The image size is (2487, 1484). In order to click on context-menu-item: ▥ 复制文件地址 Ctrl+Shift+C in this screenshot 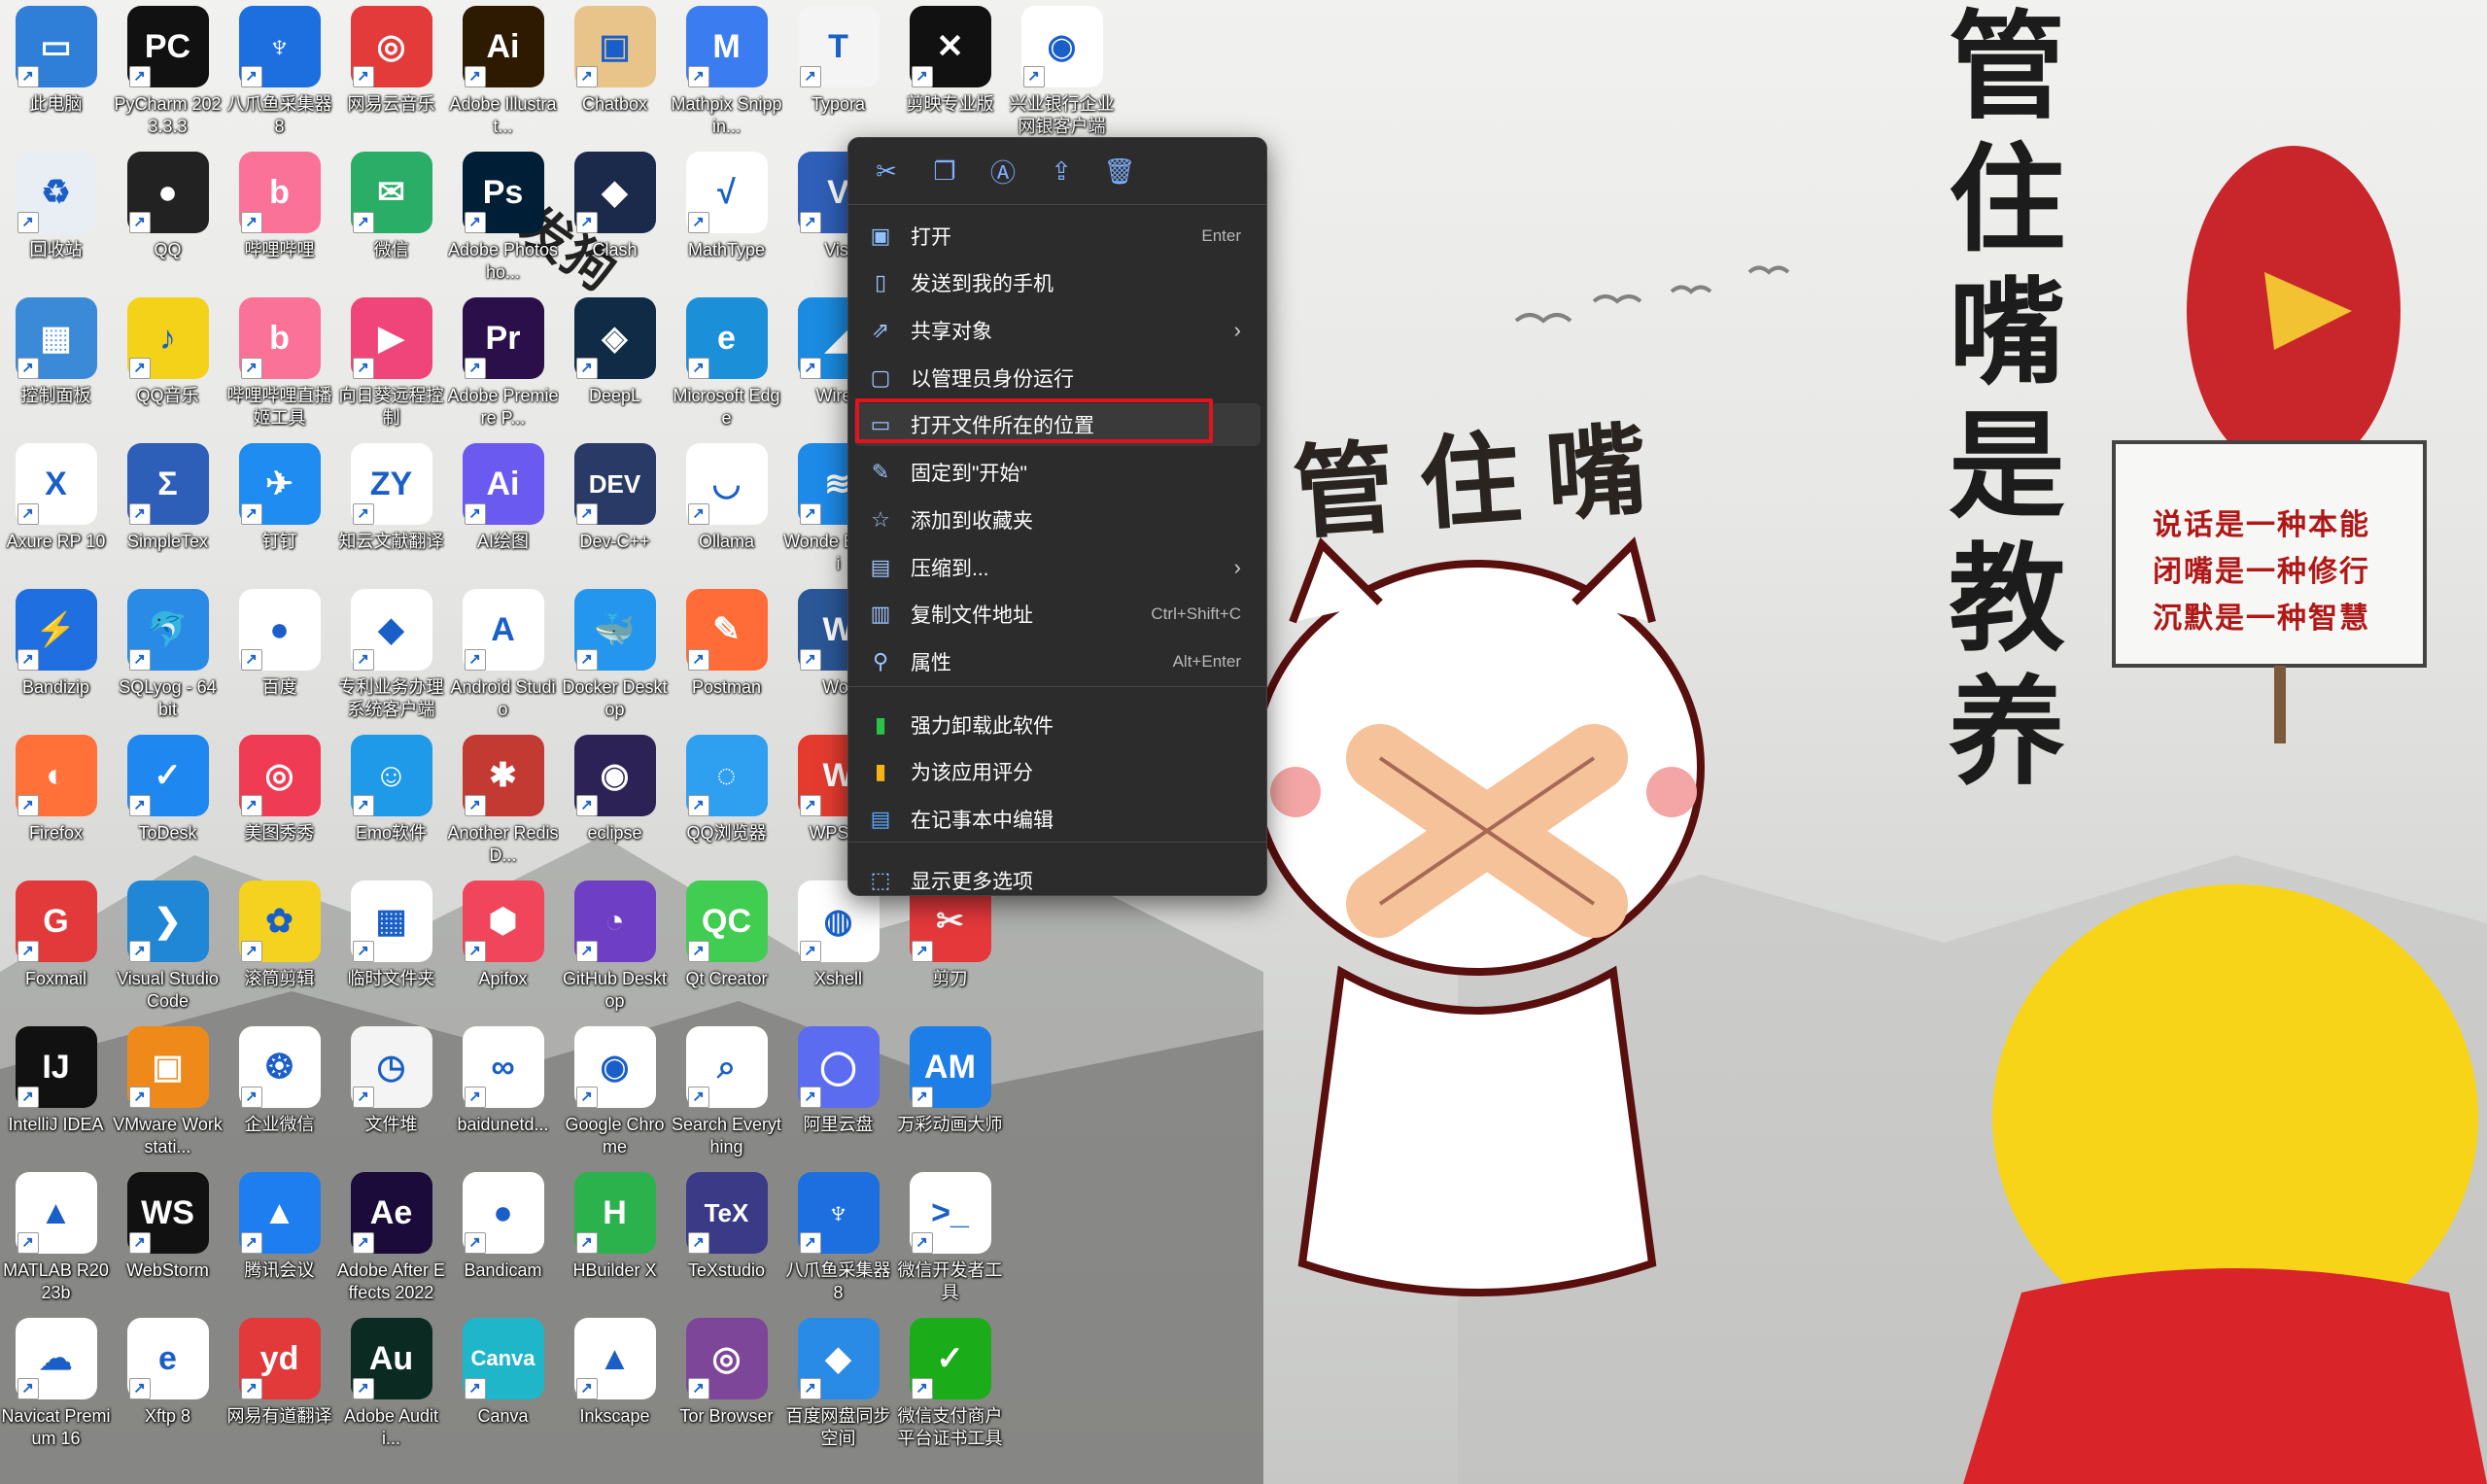, I will do `click(1057, 614)`.